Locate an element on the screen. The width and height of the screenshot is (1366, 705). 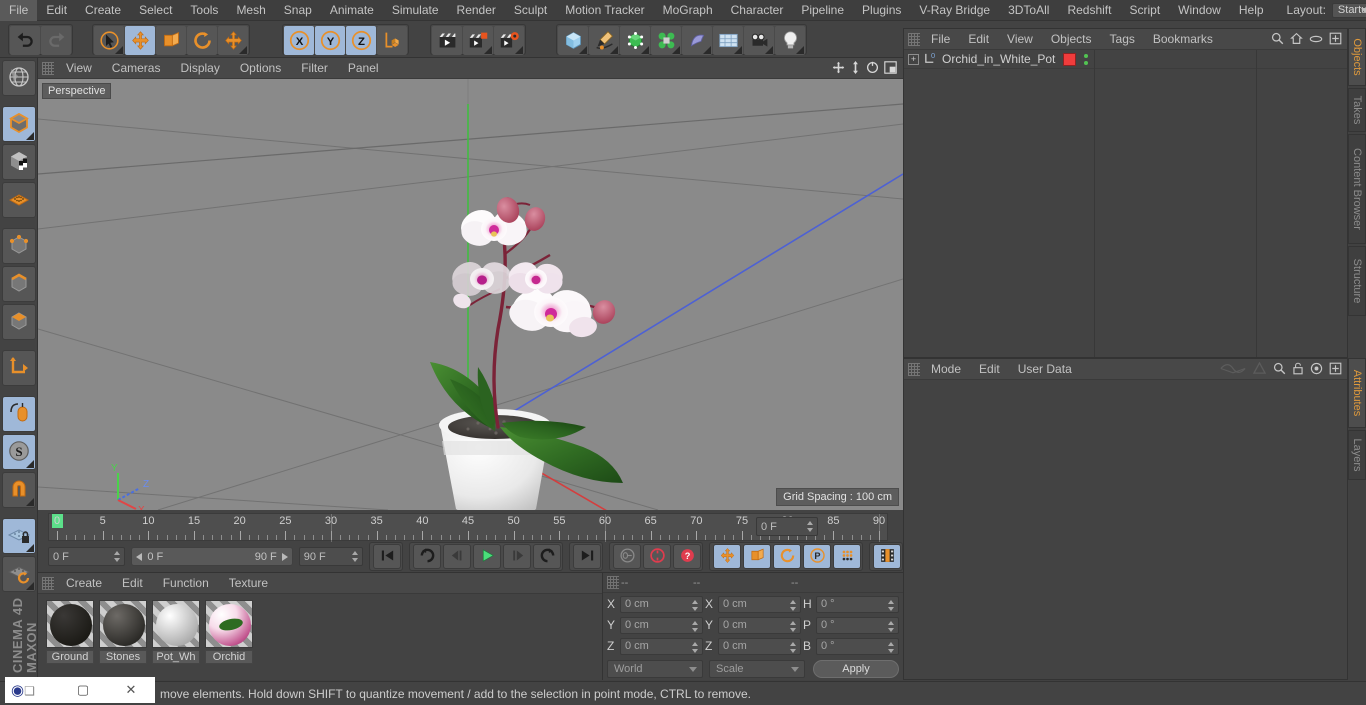
material-item-ground: Ground is located at coordinates (70, 632).